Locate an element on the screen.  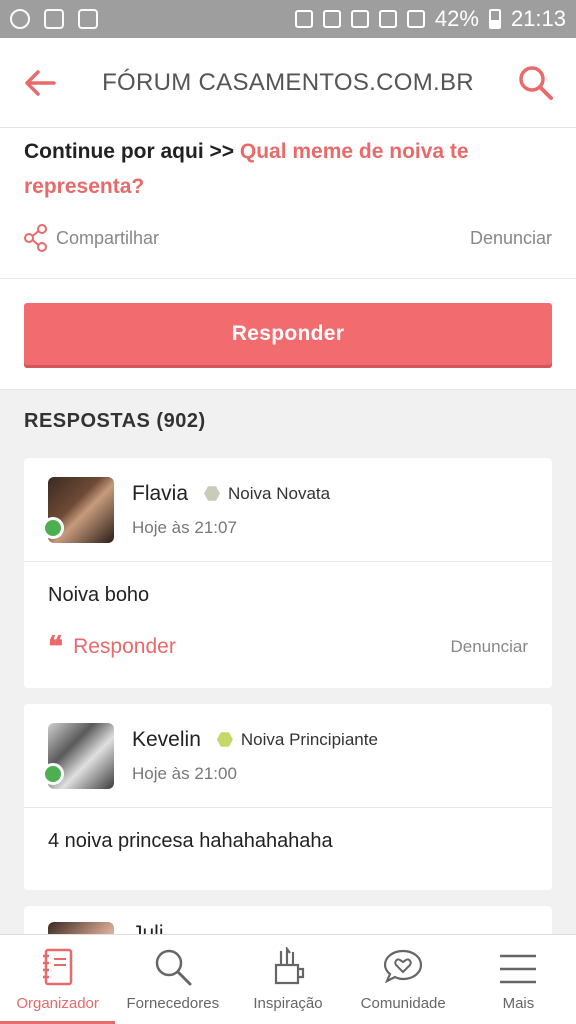
nav-label: Fornecedores is located at coordinates (173, 1003).